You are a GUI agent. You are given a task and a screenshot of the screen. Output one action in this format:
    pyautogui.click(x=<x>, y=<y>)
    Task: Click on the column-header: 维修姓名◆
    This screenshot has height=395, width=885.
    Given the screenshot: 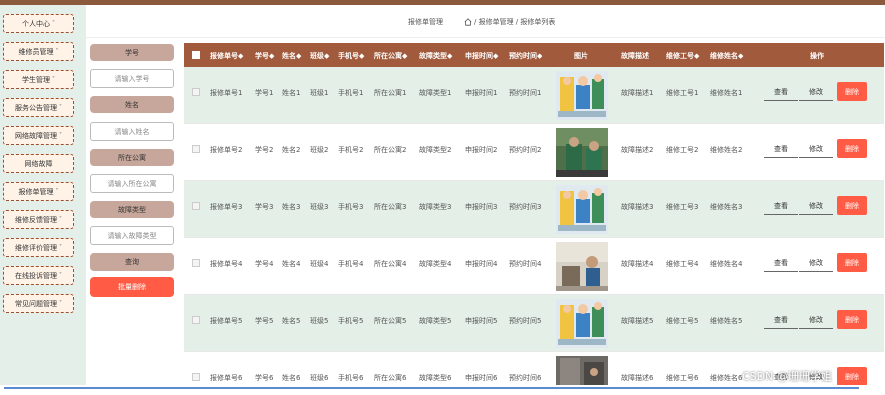 What is the action you would take?
    pyautogui.click(x=726, y=56)
    